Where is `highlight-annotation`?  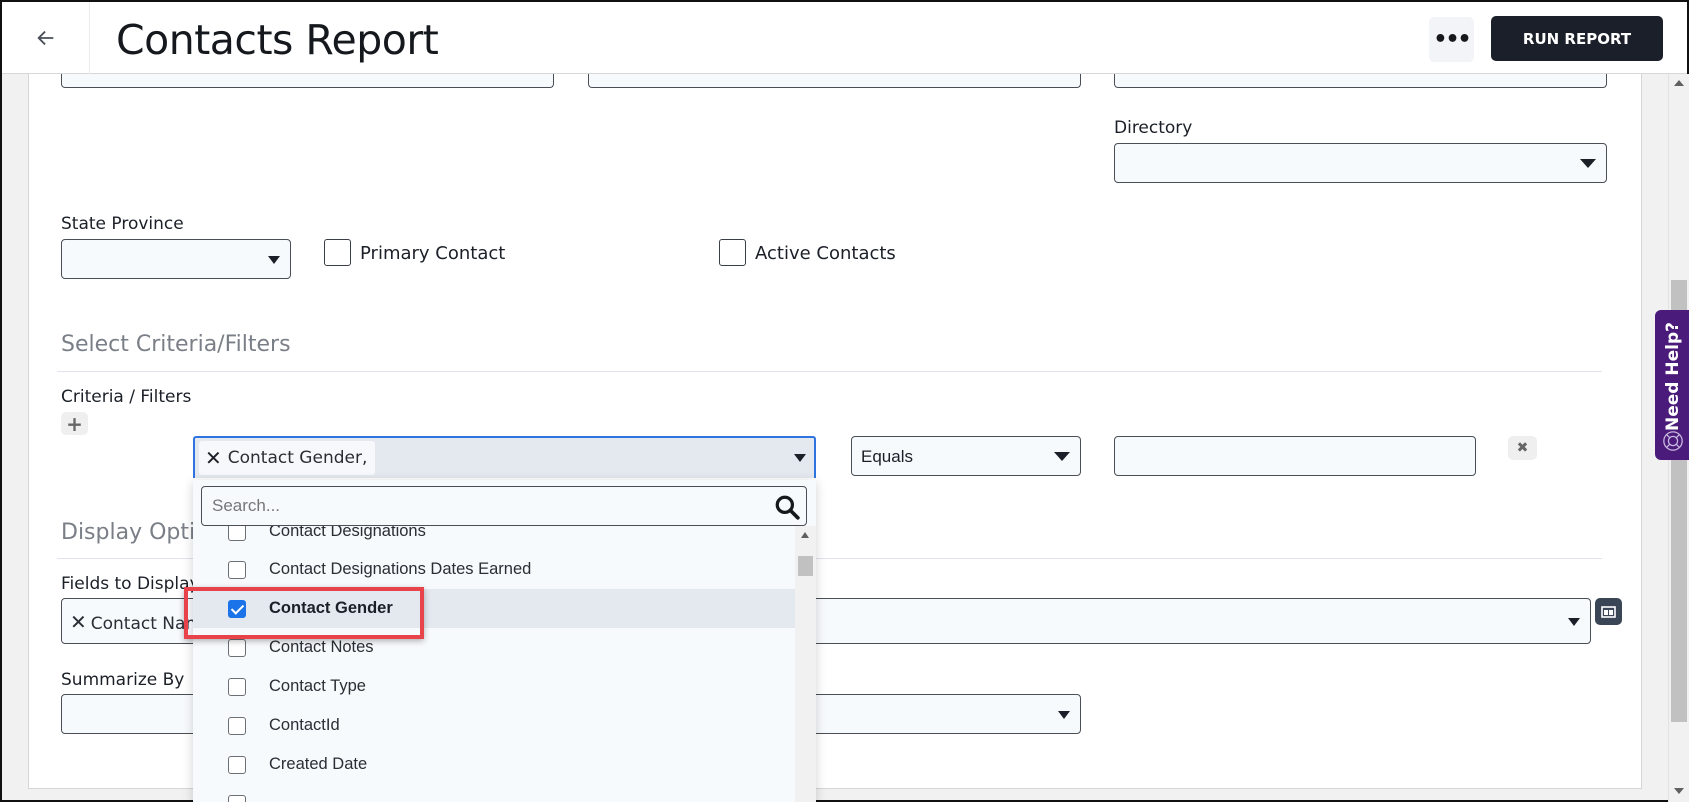
highlight-annotation is located at coordinates (304, 613).